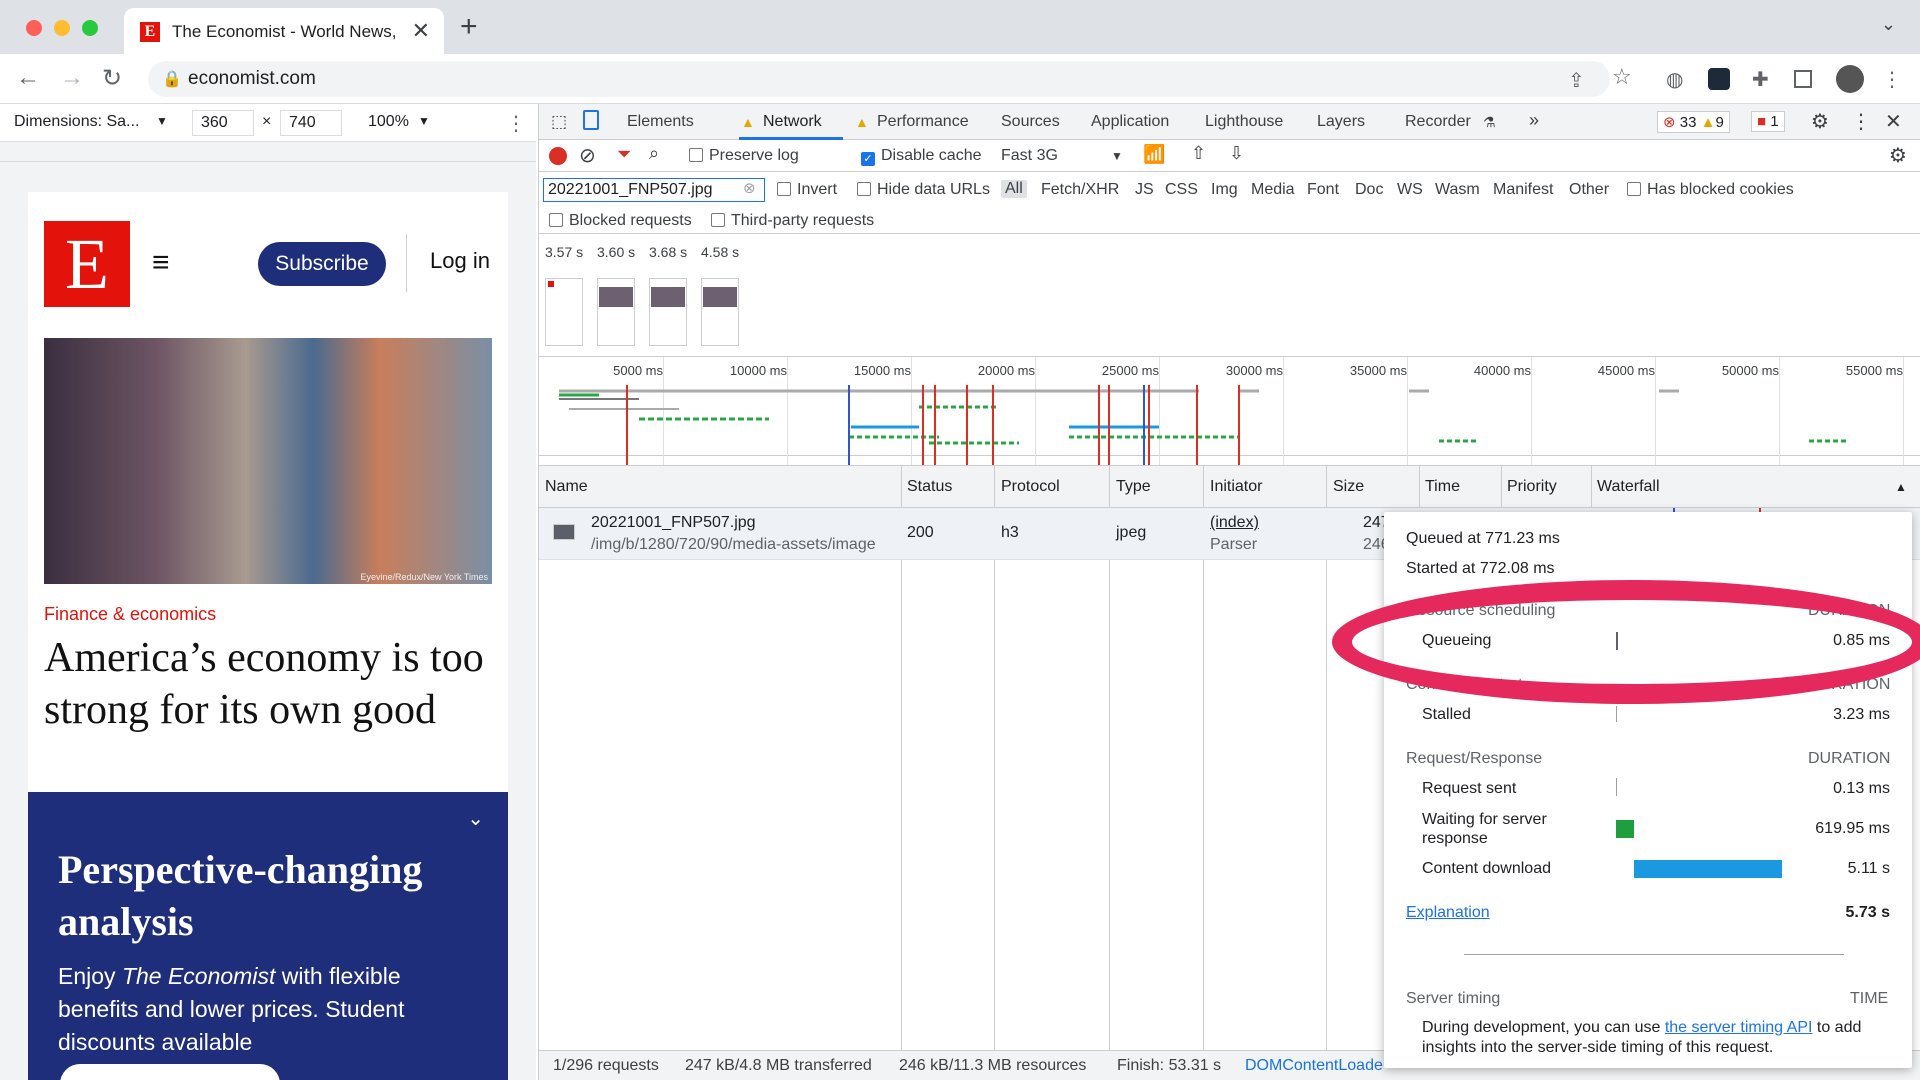 This screenshot has width=1920, height=1080. I want to click on height-input: 740, so click(311, 123).